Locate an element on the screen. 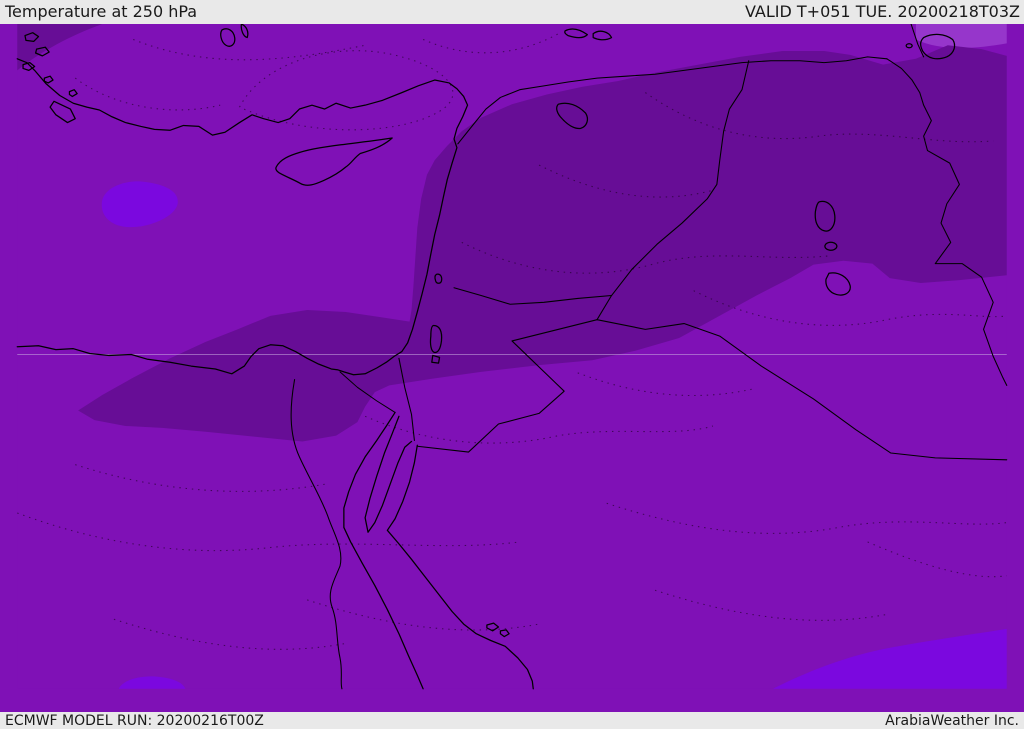 Image resolution: width=1024 pixels, height=729 pixels. page-title: Temperature at 250 hPa is located at coordinates (101, 11).